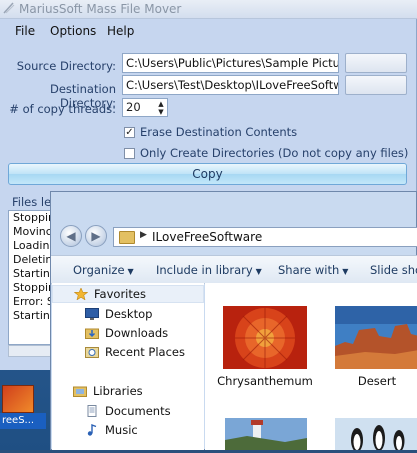 The image size is (417, 453). Describe the element at coordinates (18, 399) in the screenshot. I see `desktop-shortcut-icon` at that location.